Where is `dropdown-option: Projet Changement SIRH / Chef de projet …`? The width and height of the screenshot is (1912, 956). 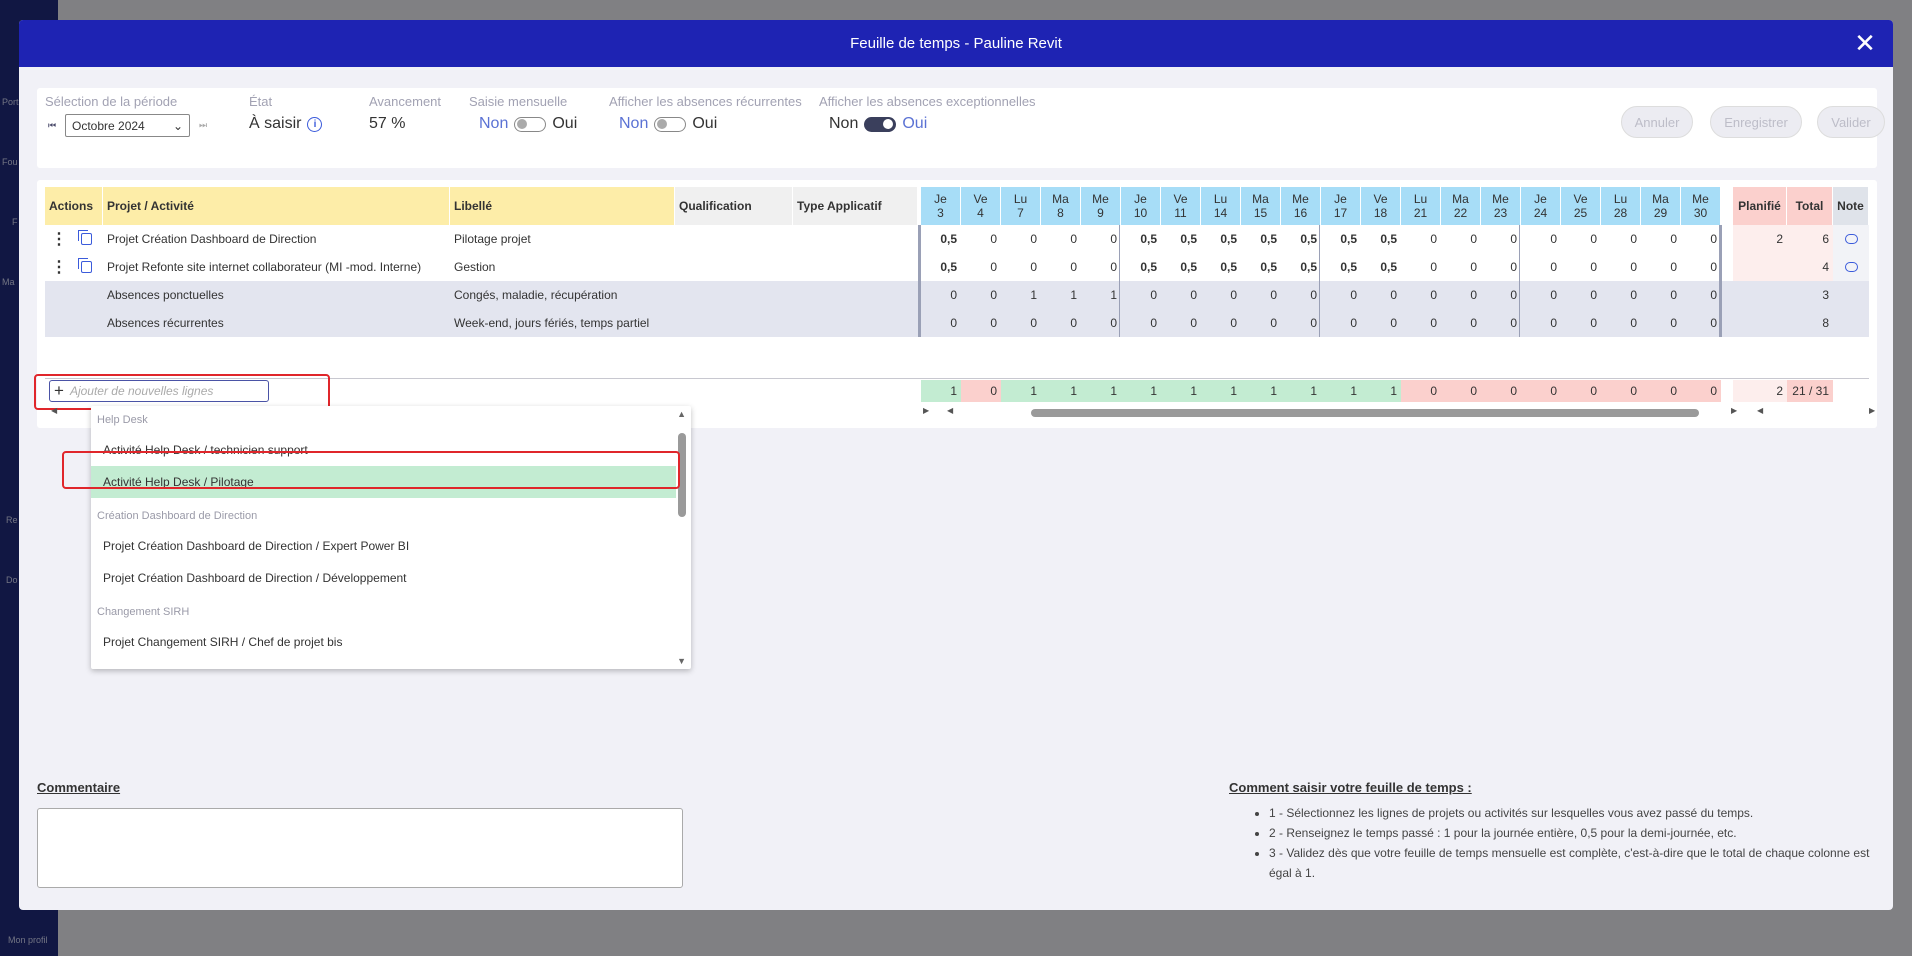 dropdown-option: Projet Changement SIRH / Chef de projet … is located at coordinates (383, 642).